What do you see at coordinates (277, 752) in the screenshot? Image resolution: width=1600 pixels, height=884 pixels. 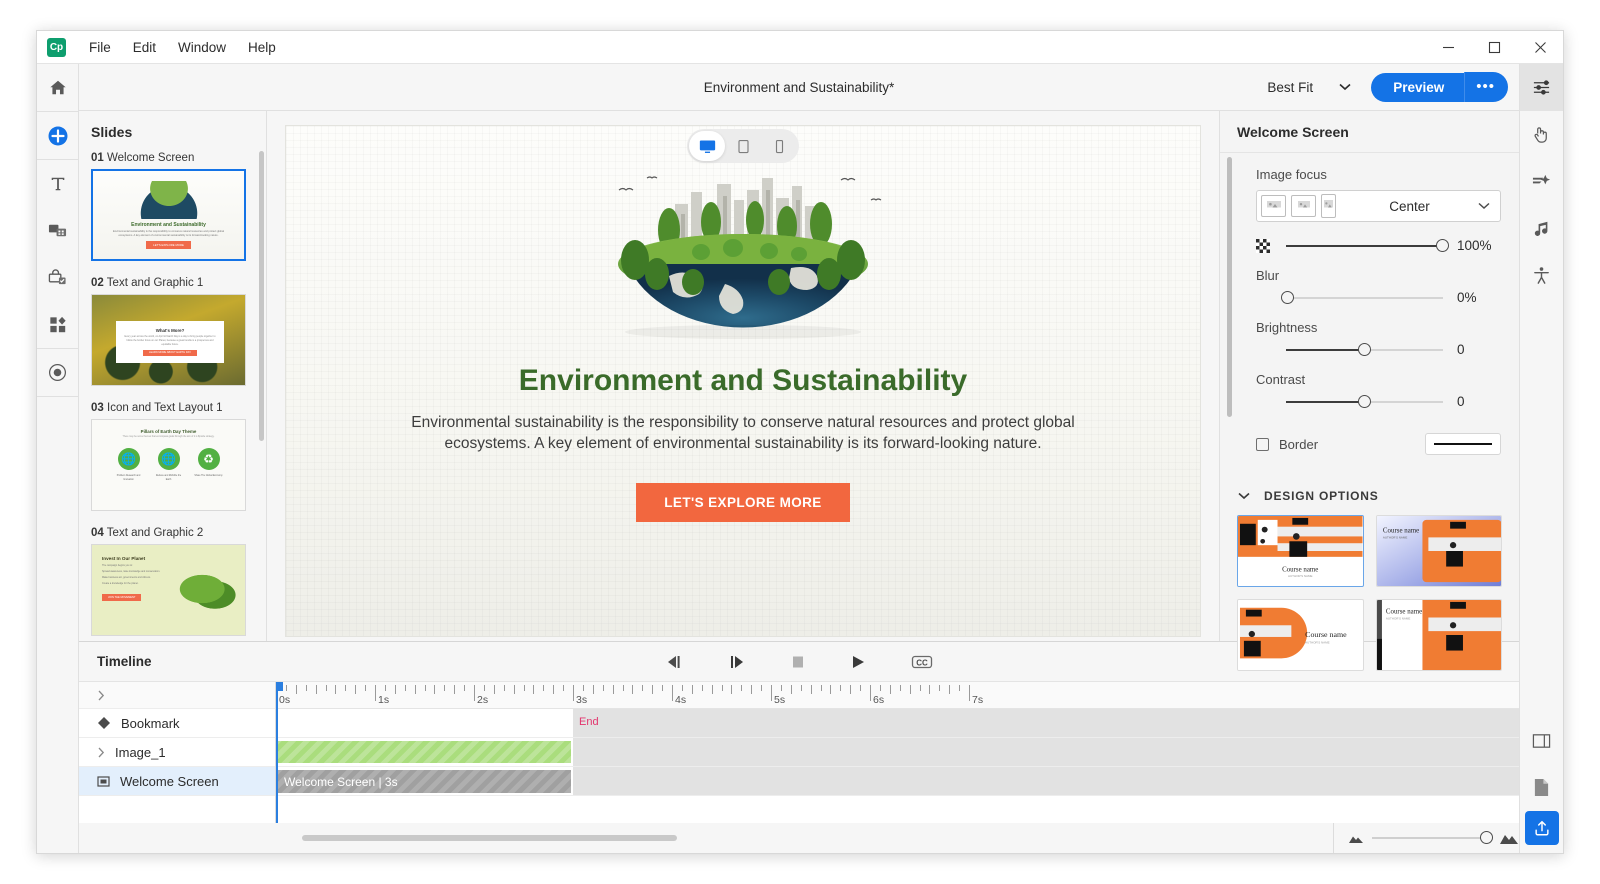 I see `playhead` at bounding box center [277, 752].